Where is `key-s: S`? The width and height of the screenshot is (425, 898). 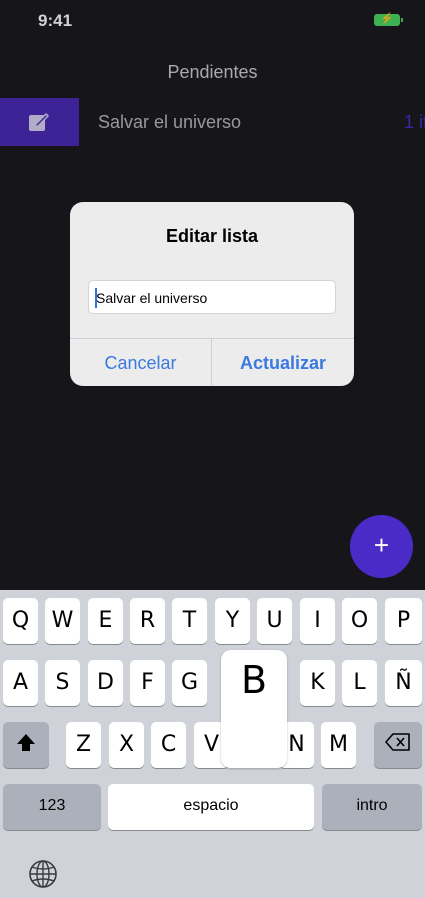 key-s: S is located at coordinates (62, 683).